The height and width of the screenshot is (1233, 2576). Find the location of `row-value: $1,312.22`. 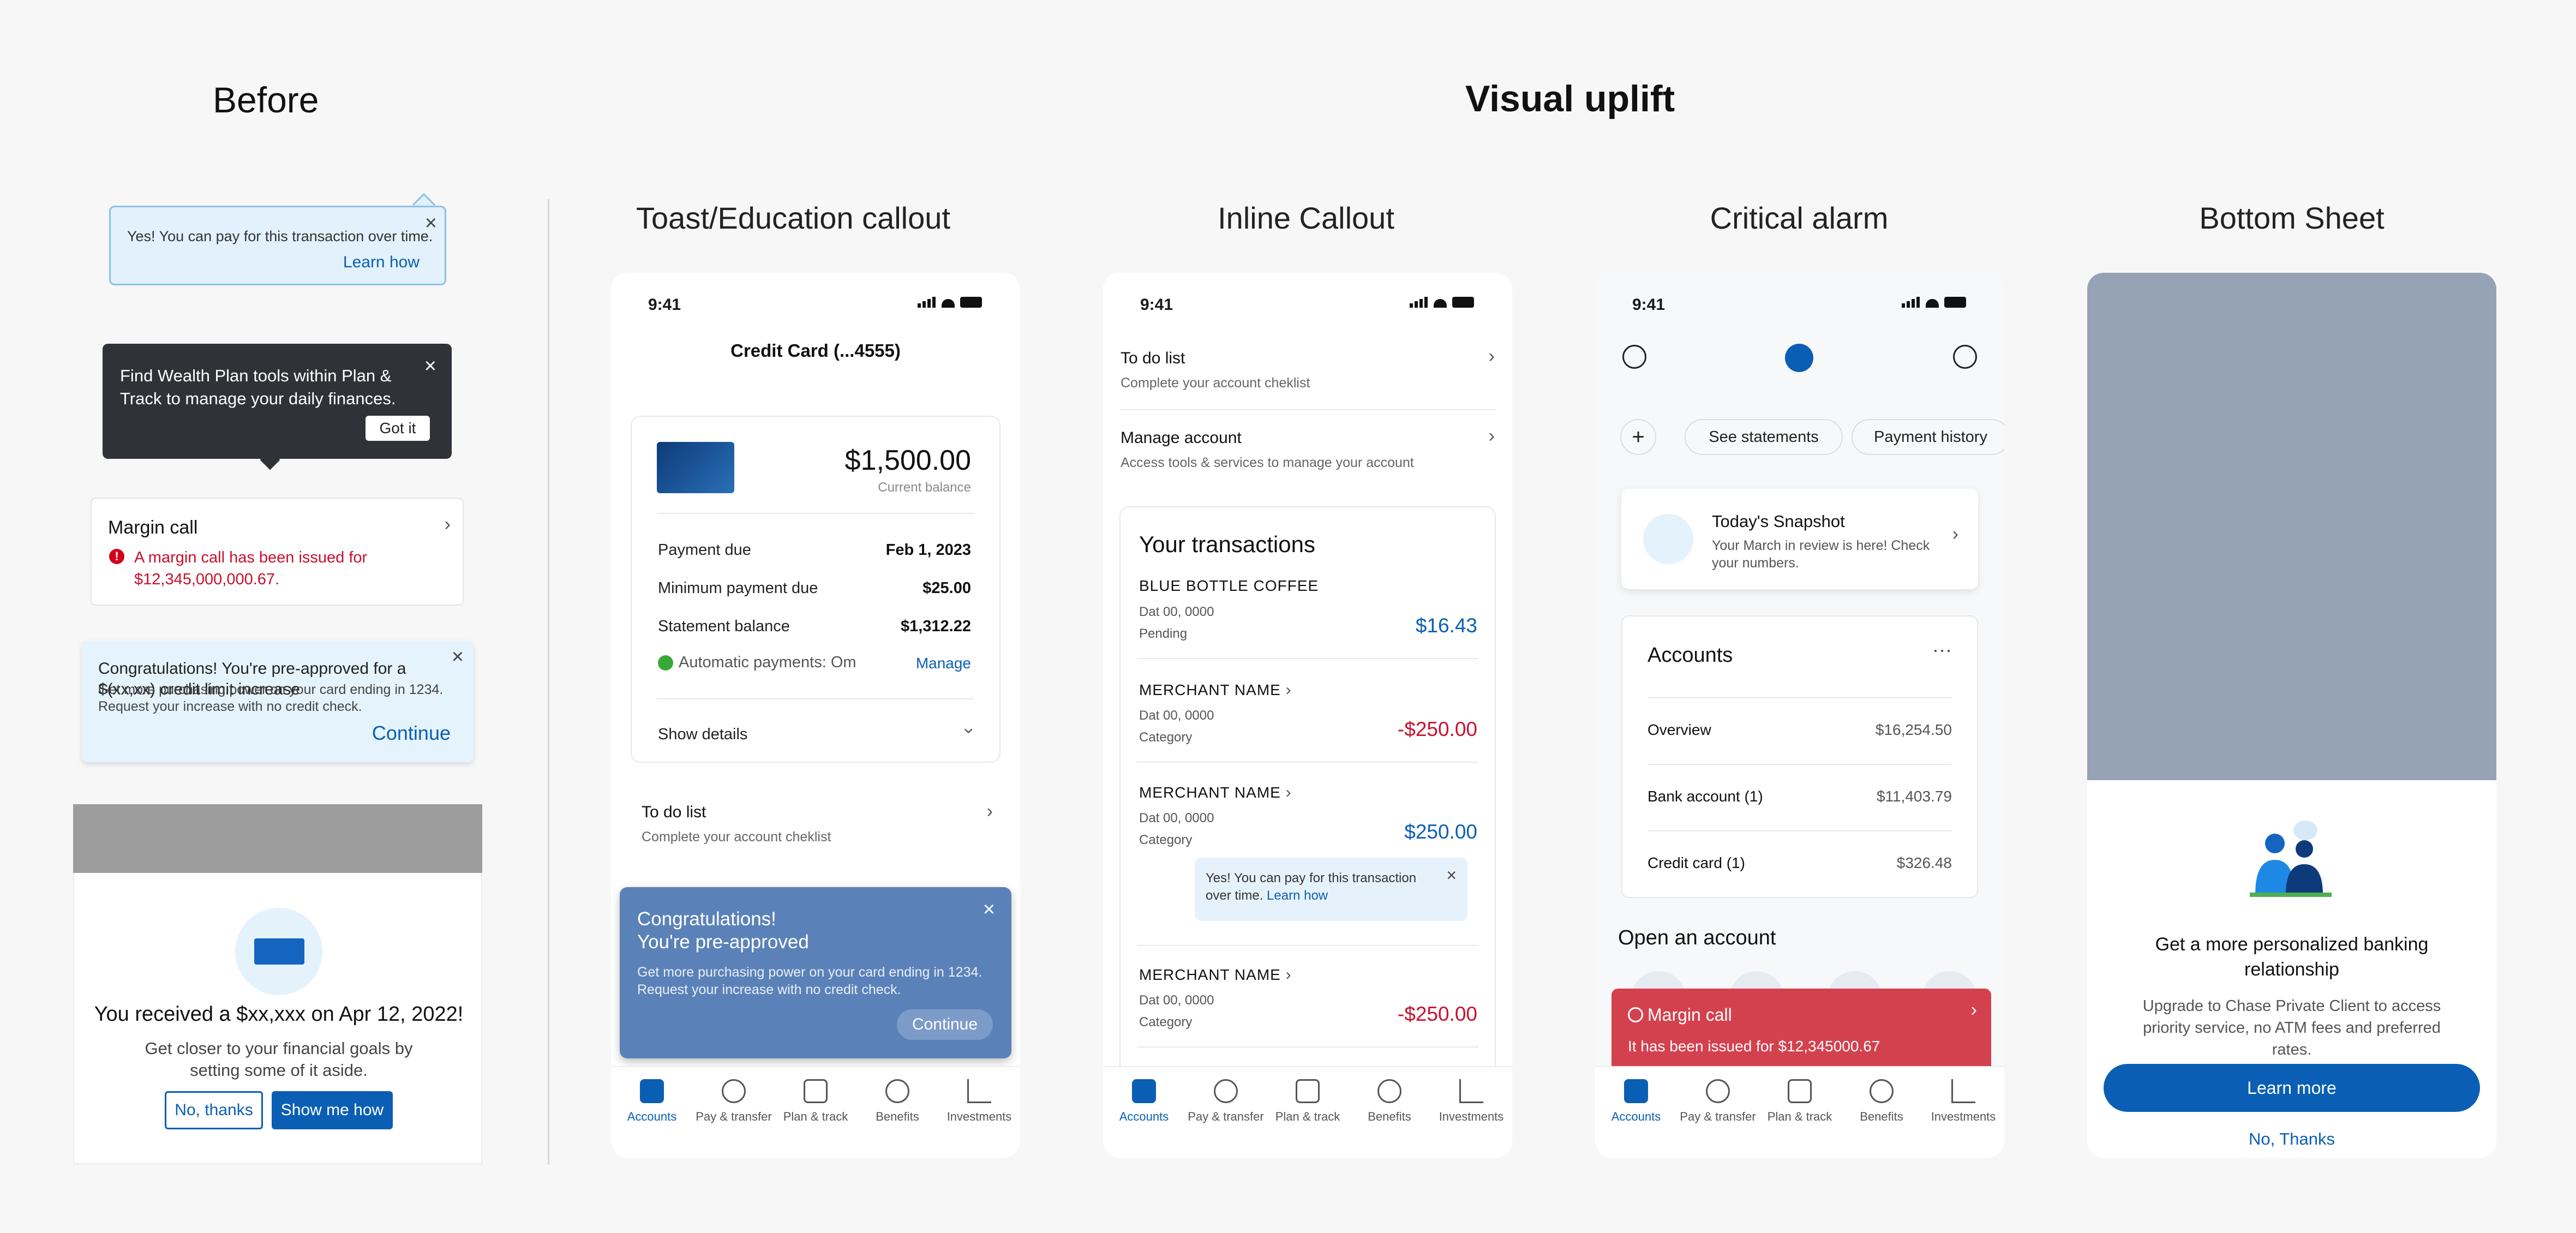

row-value: $1,312.22 is located at coordinates (936, 626).